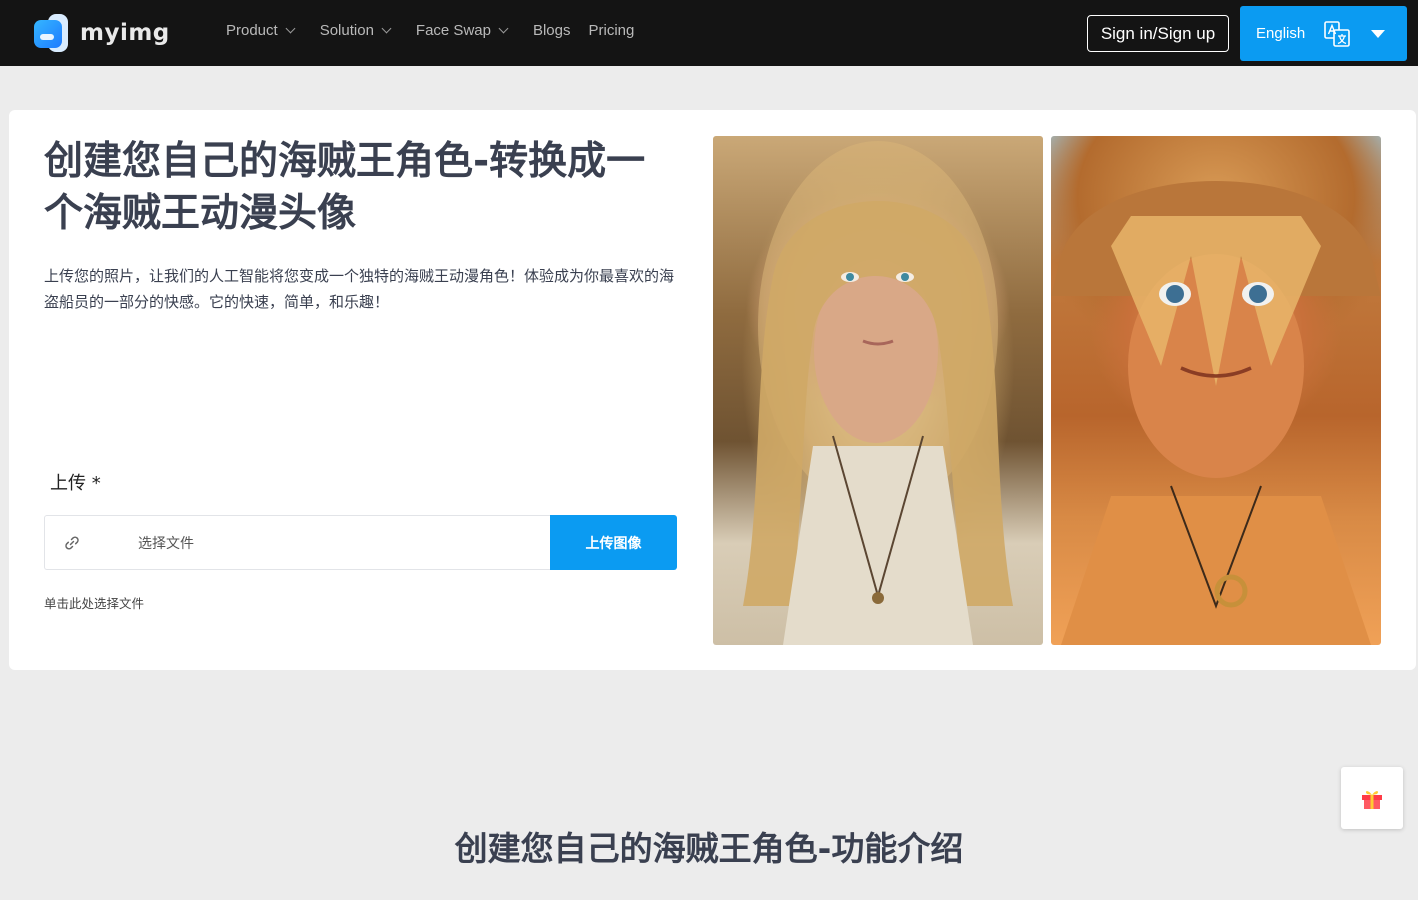 This screenshot has height=900, width=1418. I want to click on original-photo, so click(878, 390).